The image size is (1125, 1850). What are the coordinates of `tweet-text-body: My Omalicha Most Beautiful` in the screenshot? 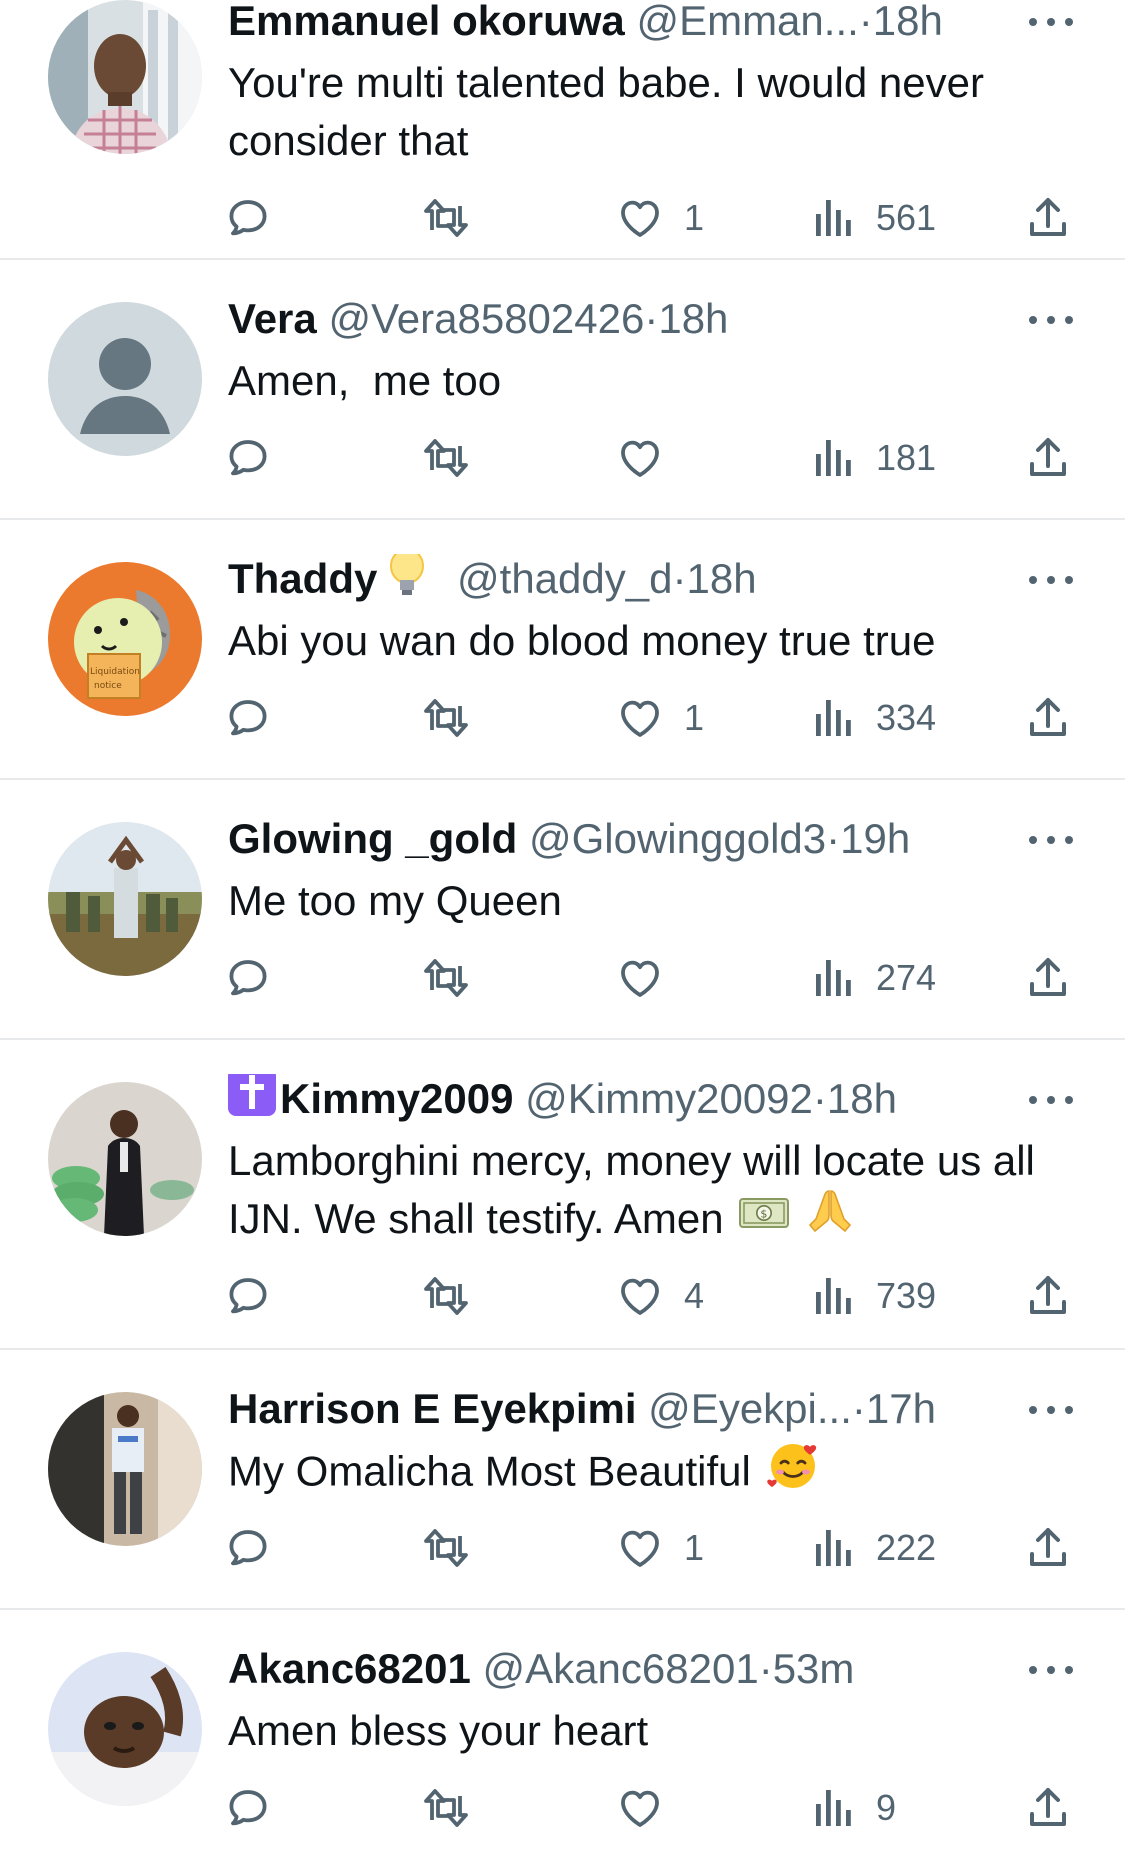 It's located at (489, 1471).